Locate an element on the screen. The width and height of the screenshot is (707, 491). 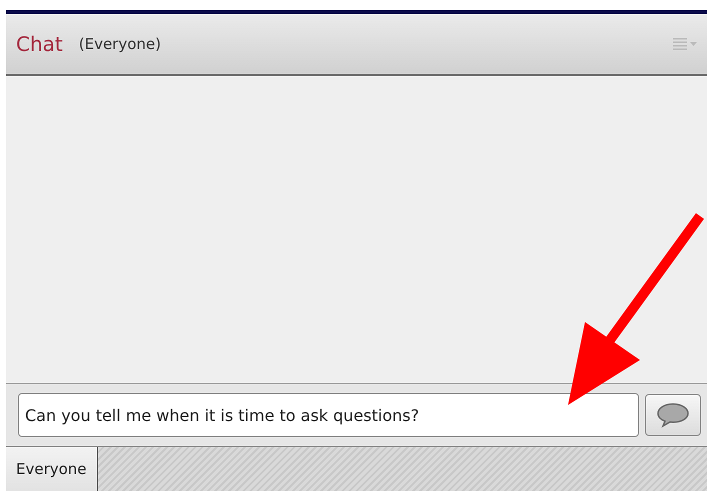
send-button is located at coordinates (673, 415).